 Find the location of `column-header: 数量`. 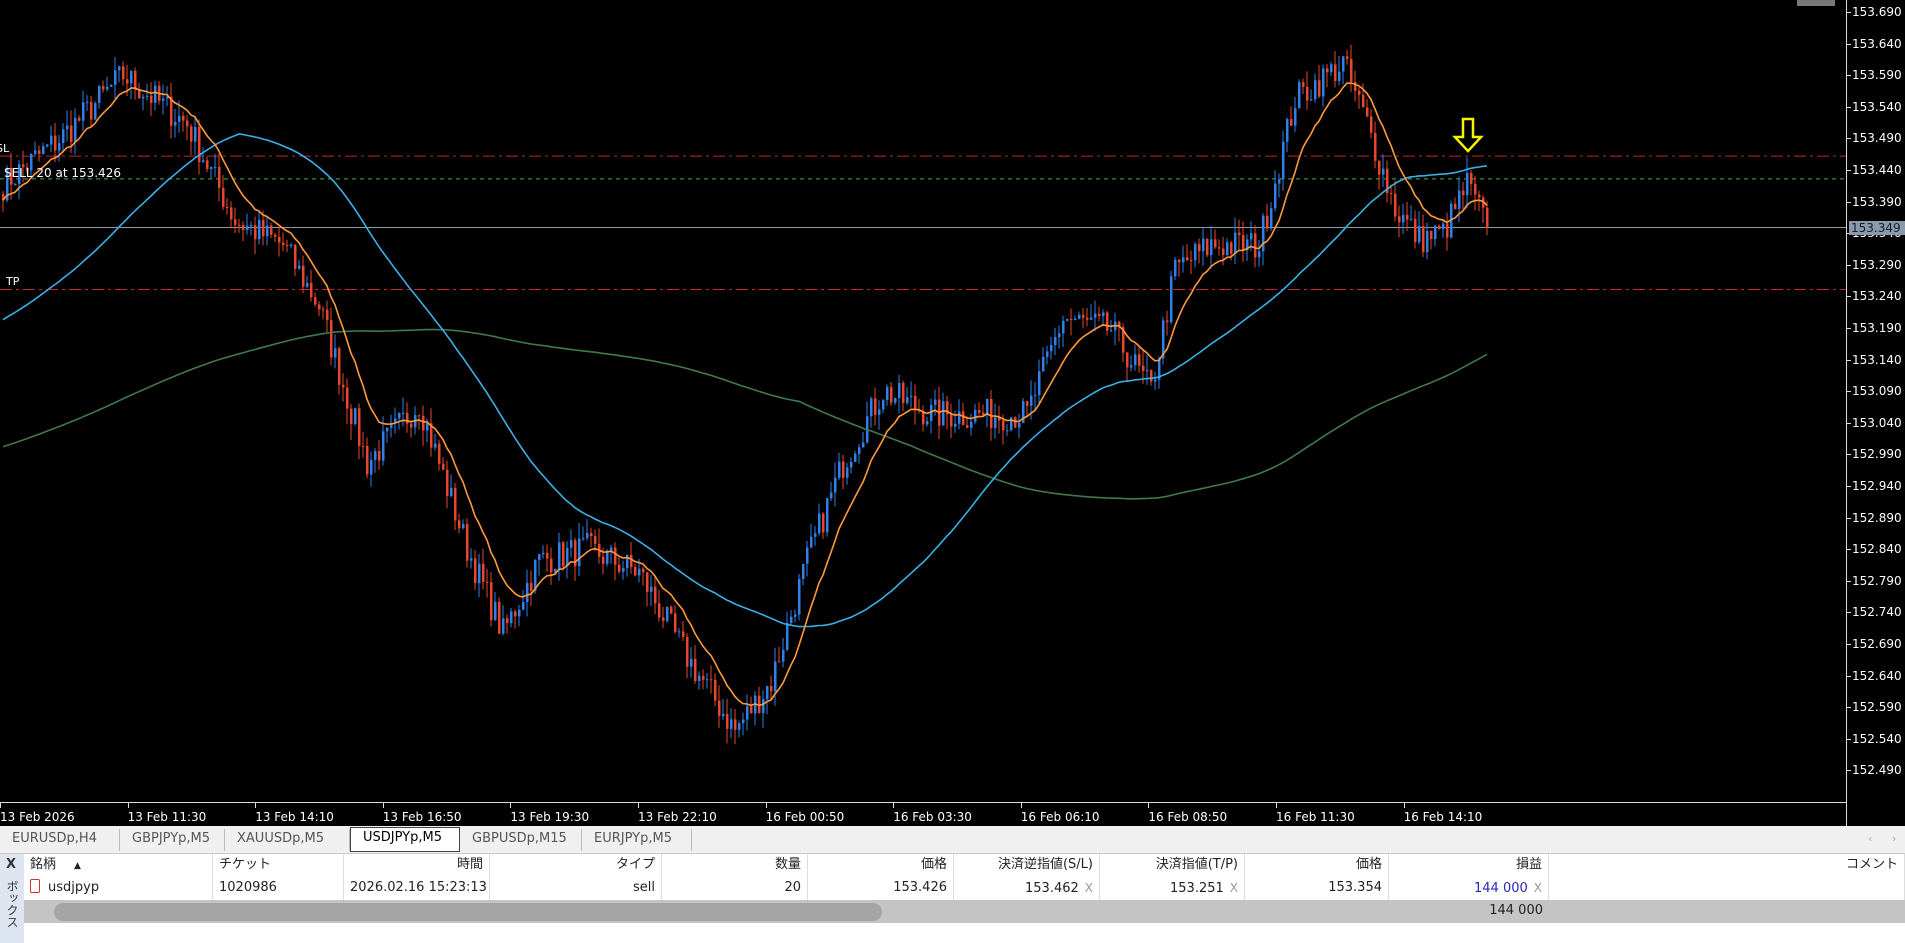

column-header: 数量 is located at coordinates (735, 865).